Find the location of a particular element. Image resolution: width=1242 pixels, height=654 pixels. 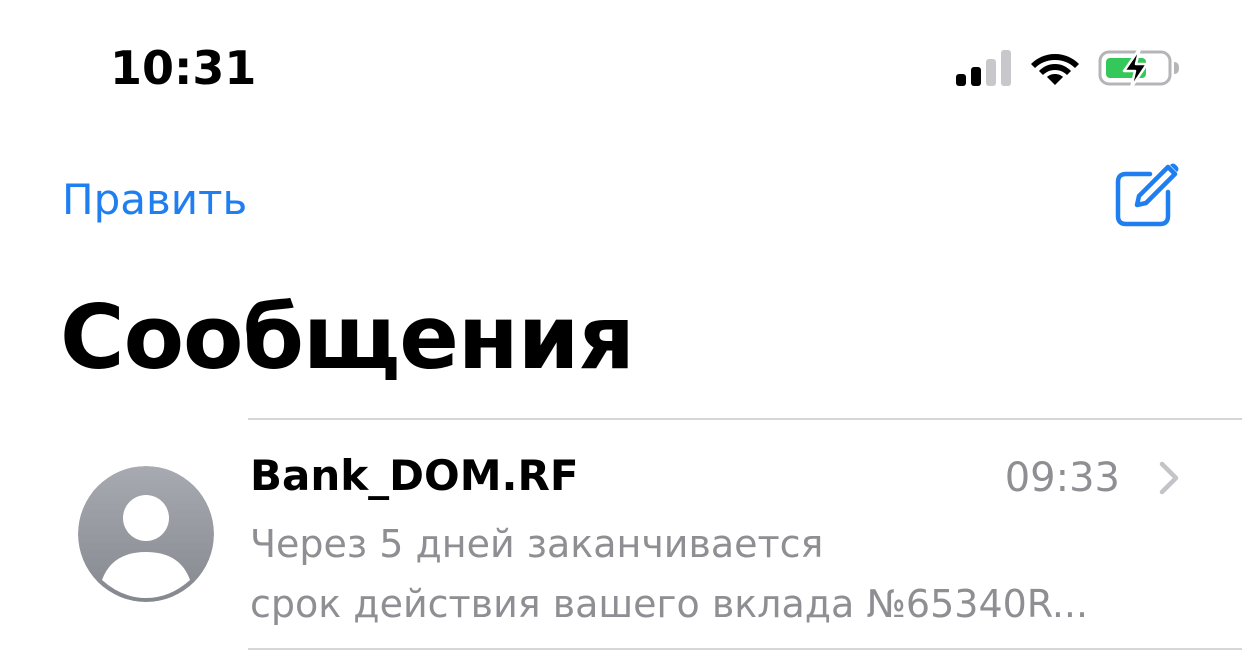

preview-line-1: Через 5 дней заканчивается is located at coordinates (537, 544).